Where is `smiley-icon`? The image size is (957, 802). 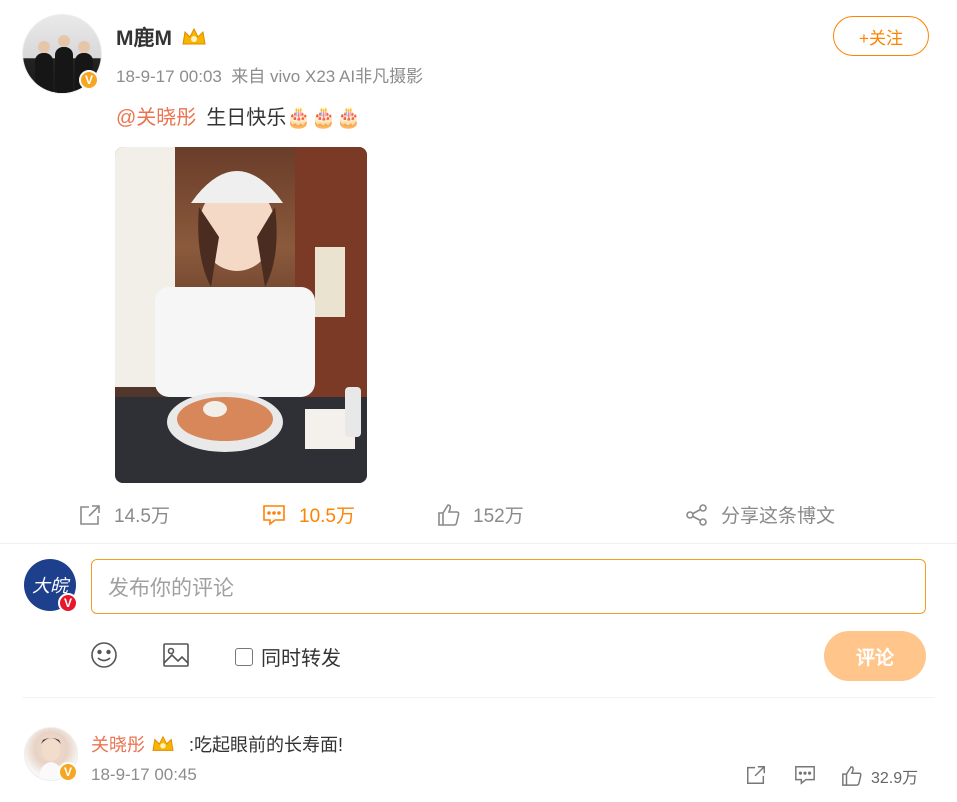 smiley-icon is located at coordinates (104, 655).